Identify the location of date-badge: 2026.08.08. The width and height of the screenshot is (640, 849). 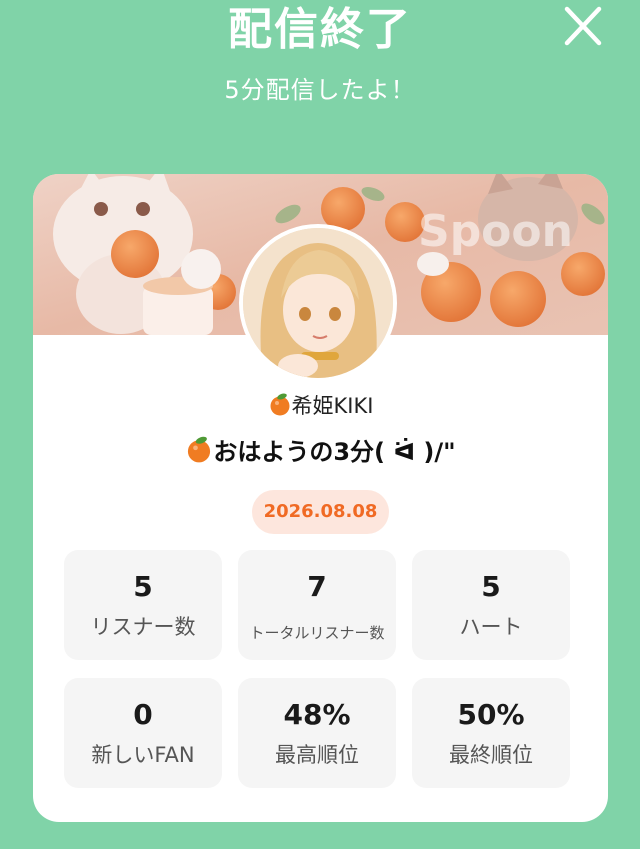
(320, 512).